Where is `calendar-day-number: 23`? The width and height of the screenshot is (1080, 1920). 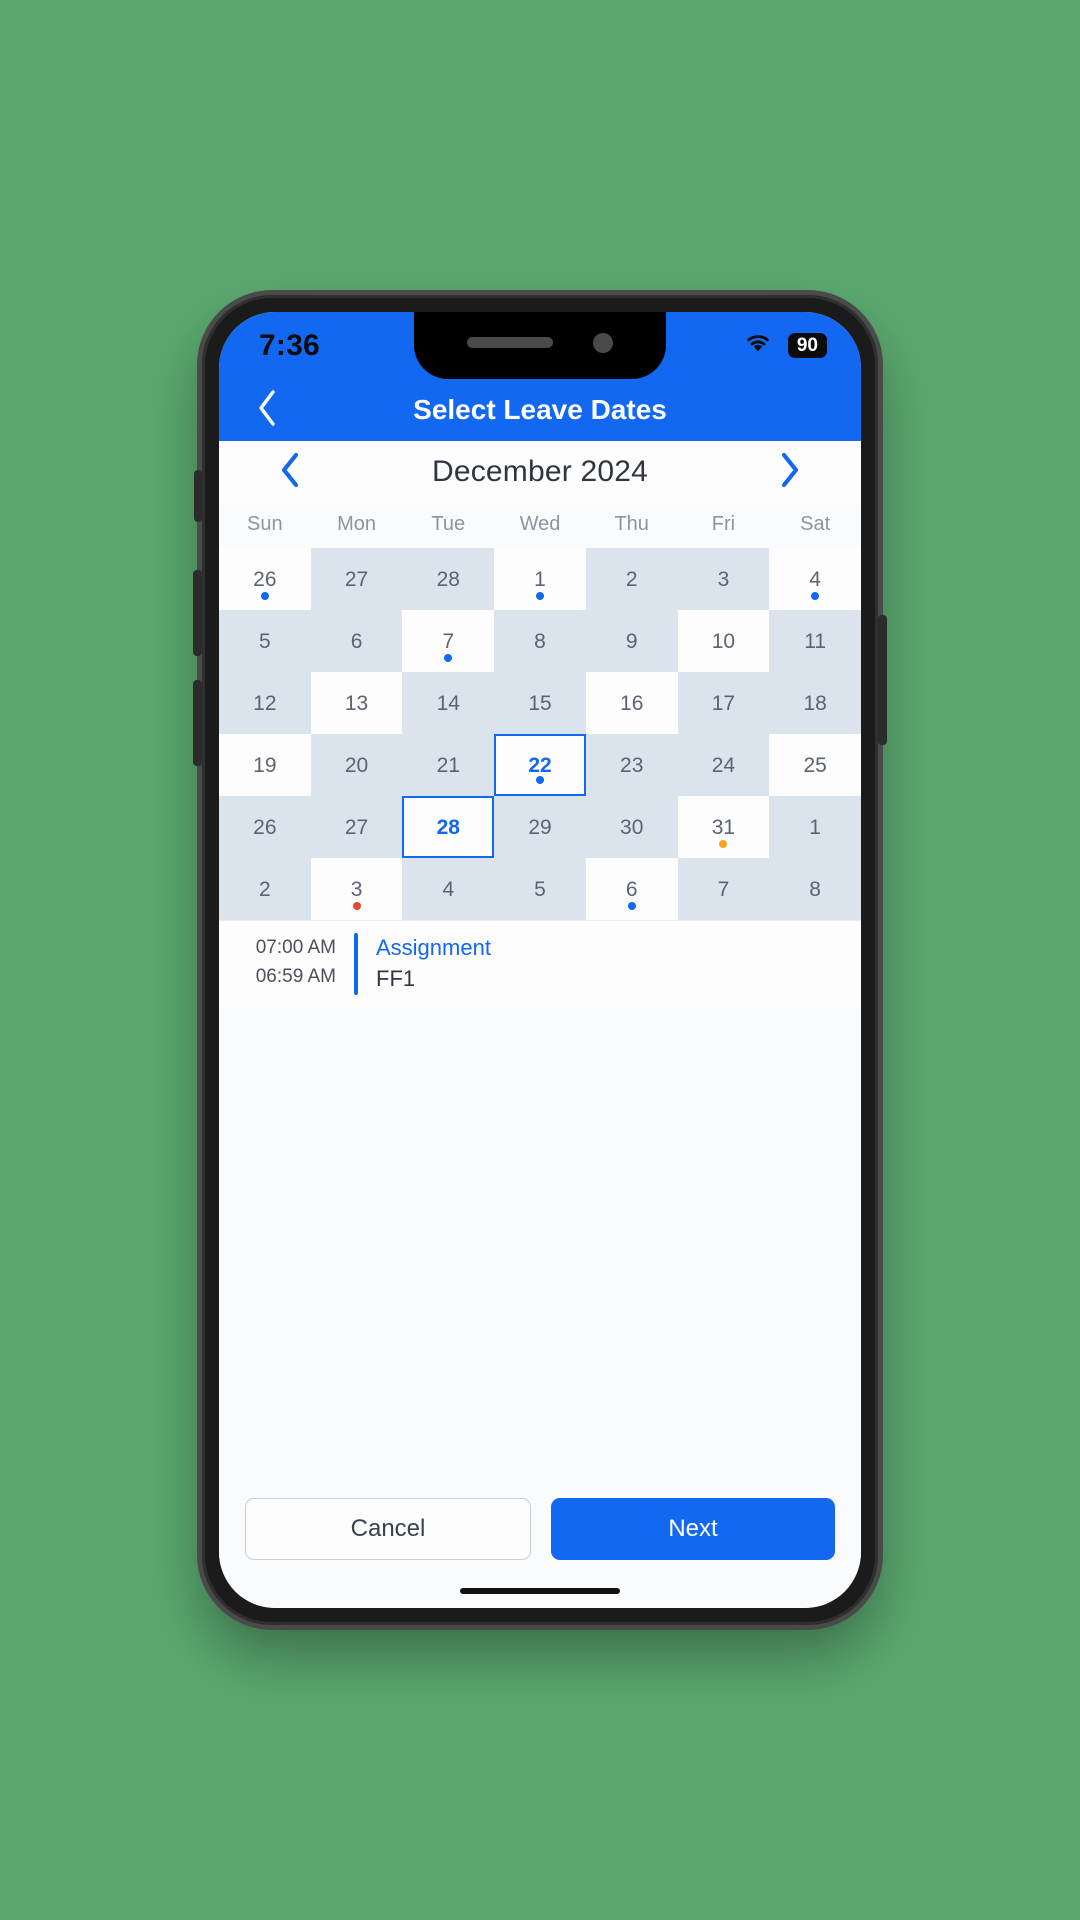 calendar-day-number: 23 is located at coordinates (632, 765).